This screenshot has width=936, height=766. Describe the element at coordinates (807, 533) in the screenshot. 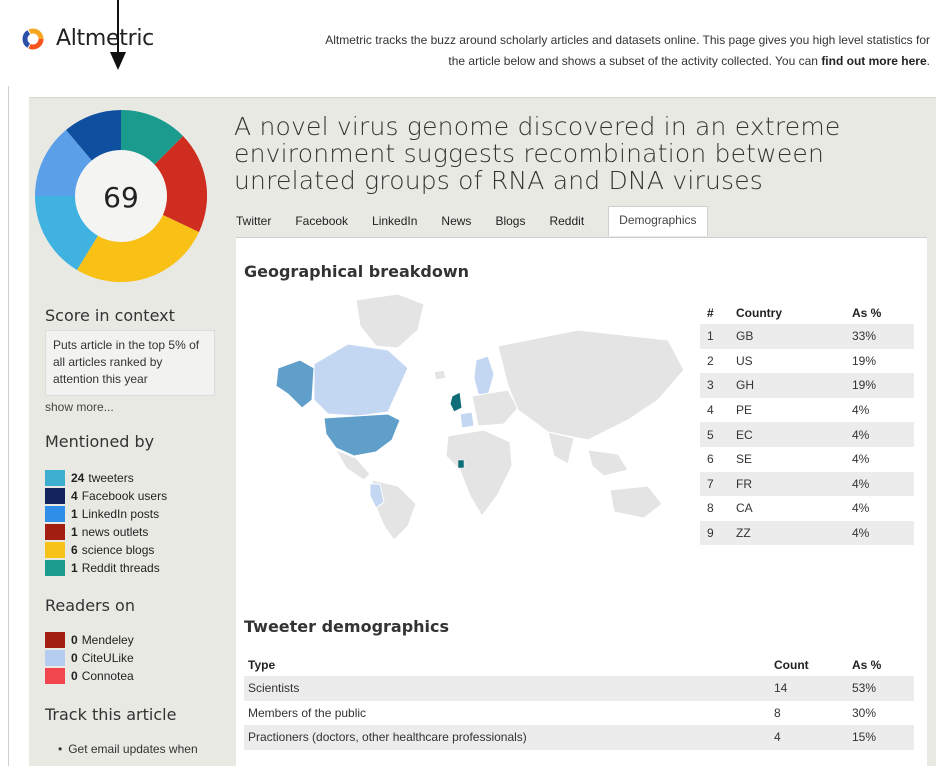

I see `table-row: 9 ZZ 4%` at that location.